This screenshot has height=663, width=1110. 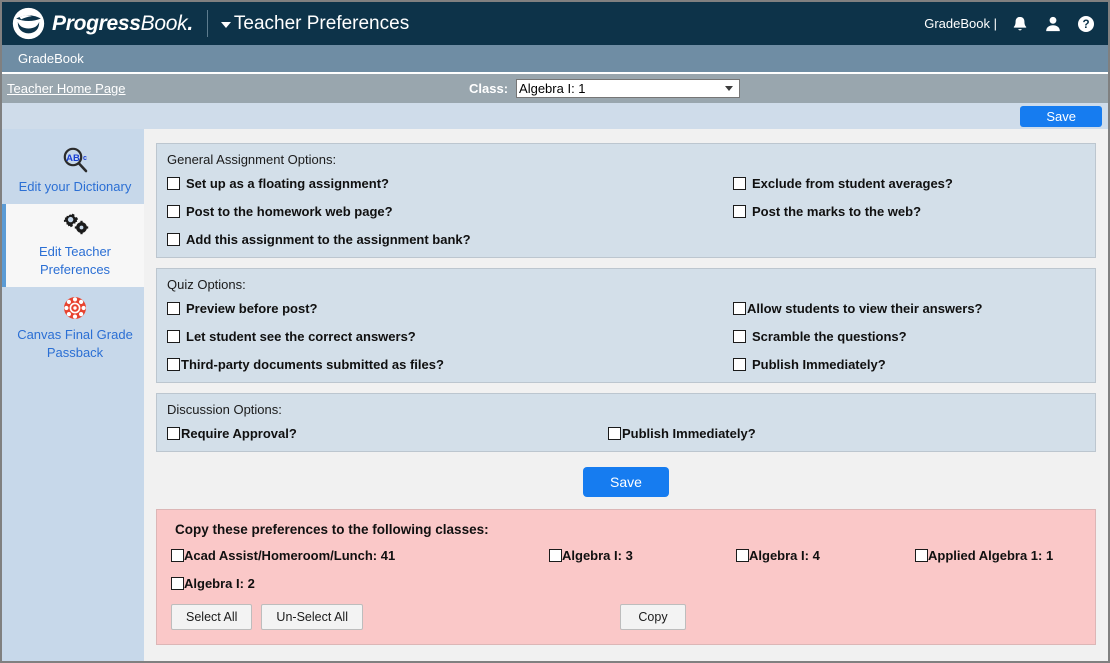 I want to click on option-post-the-marks-to-the-web: Post the marks to the web?, so click(x=909, y=211).